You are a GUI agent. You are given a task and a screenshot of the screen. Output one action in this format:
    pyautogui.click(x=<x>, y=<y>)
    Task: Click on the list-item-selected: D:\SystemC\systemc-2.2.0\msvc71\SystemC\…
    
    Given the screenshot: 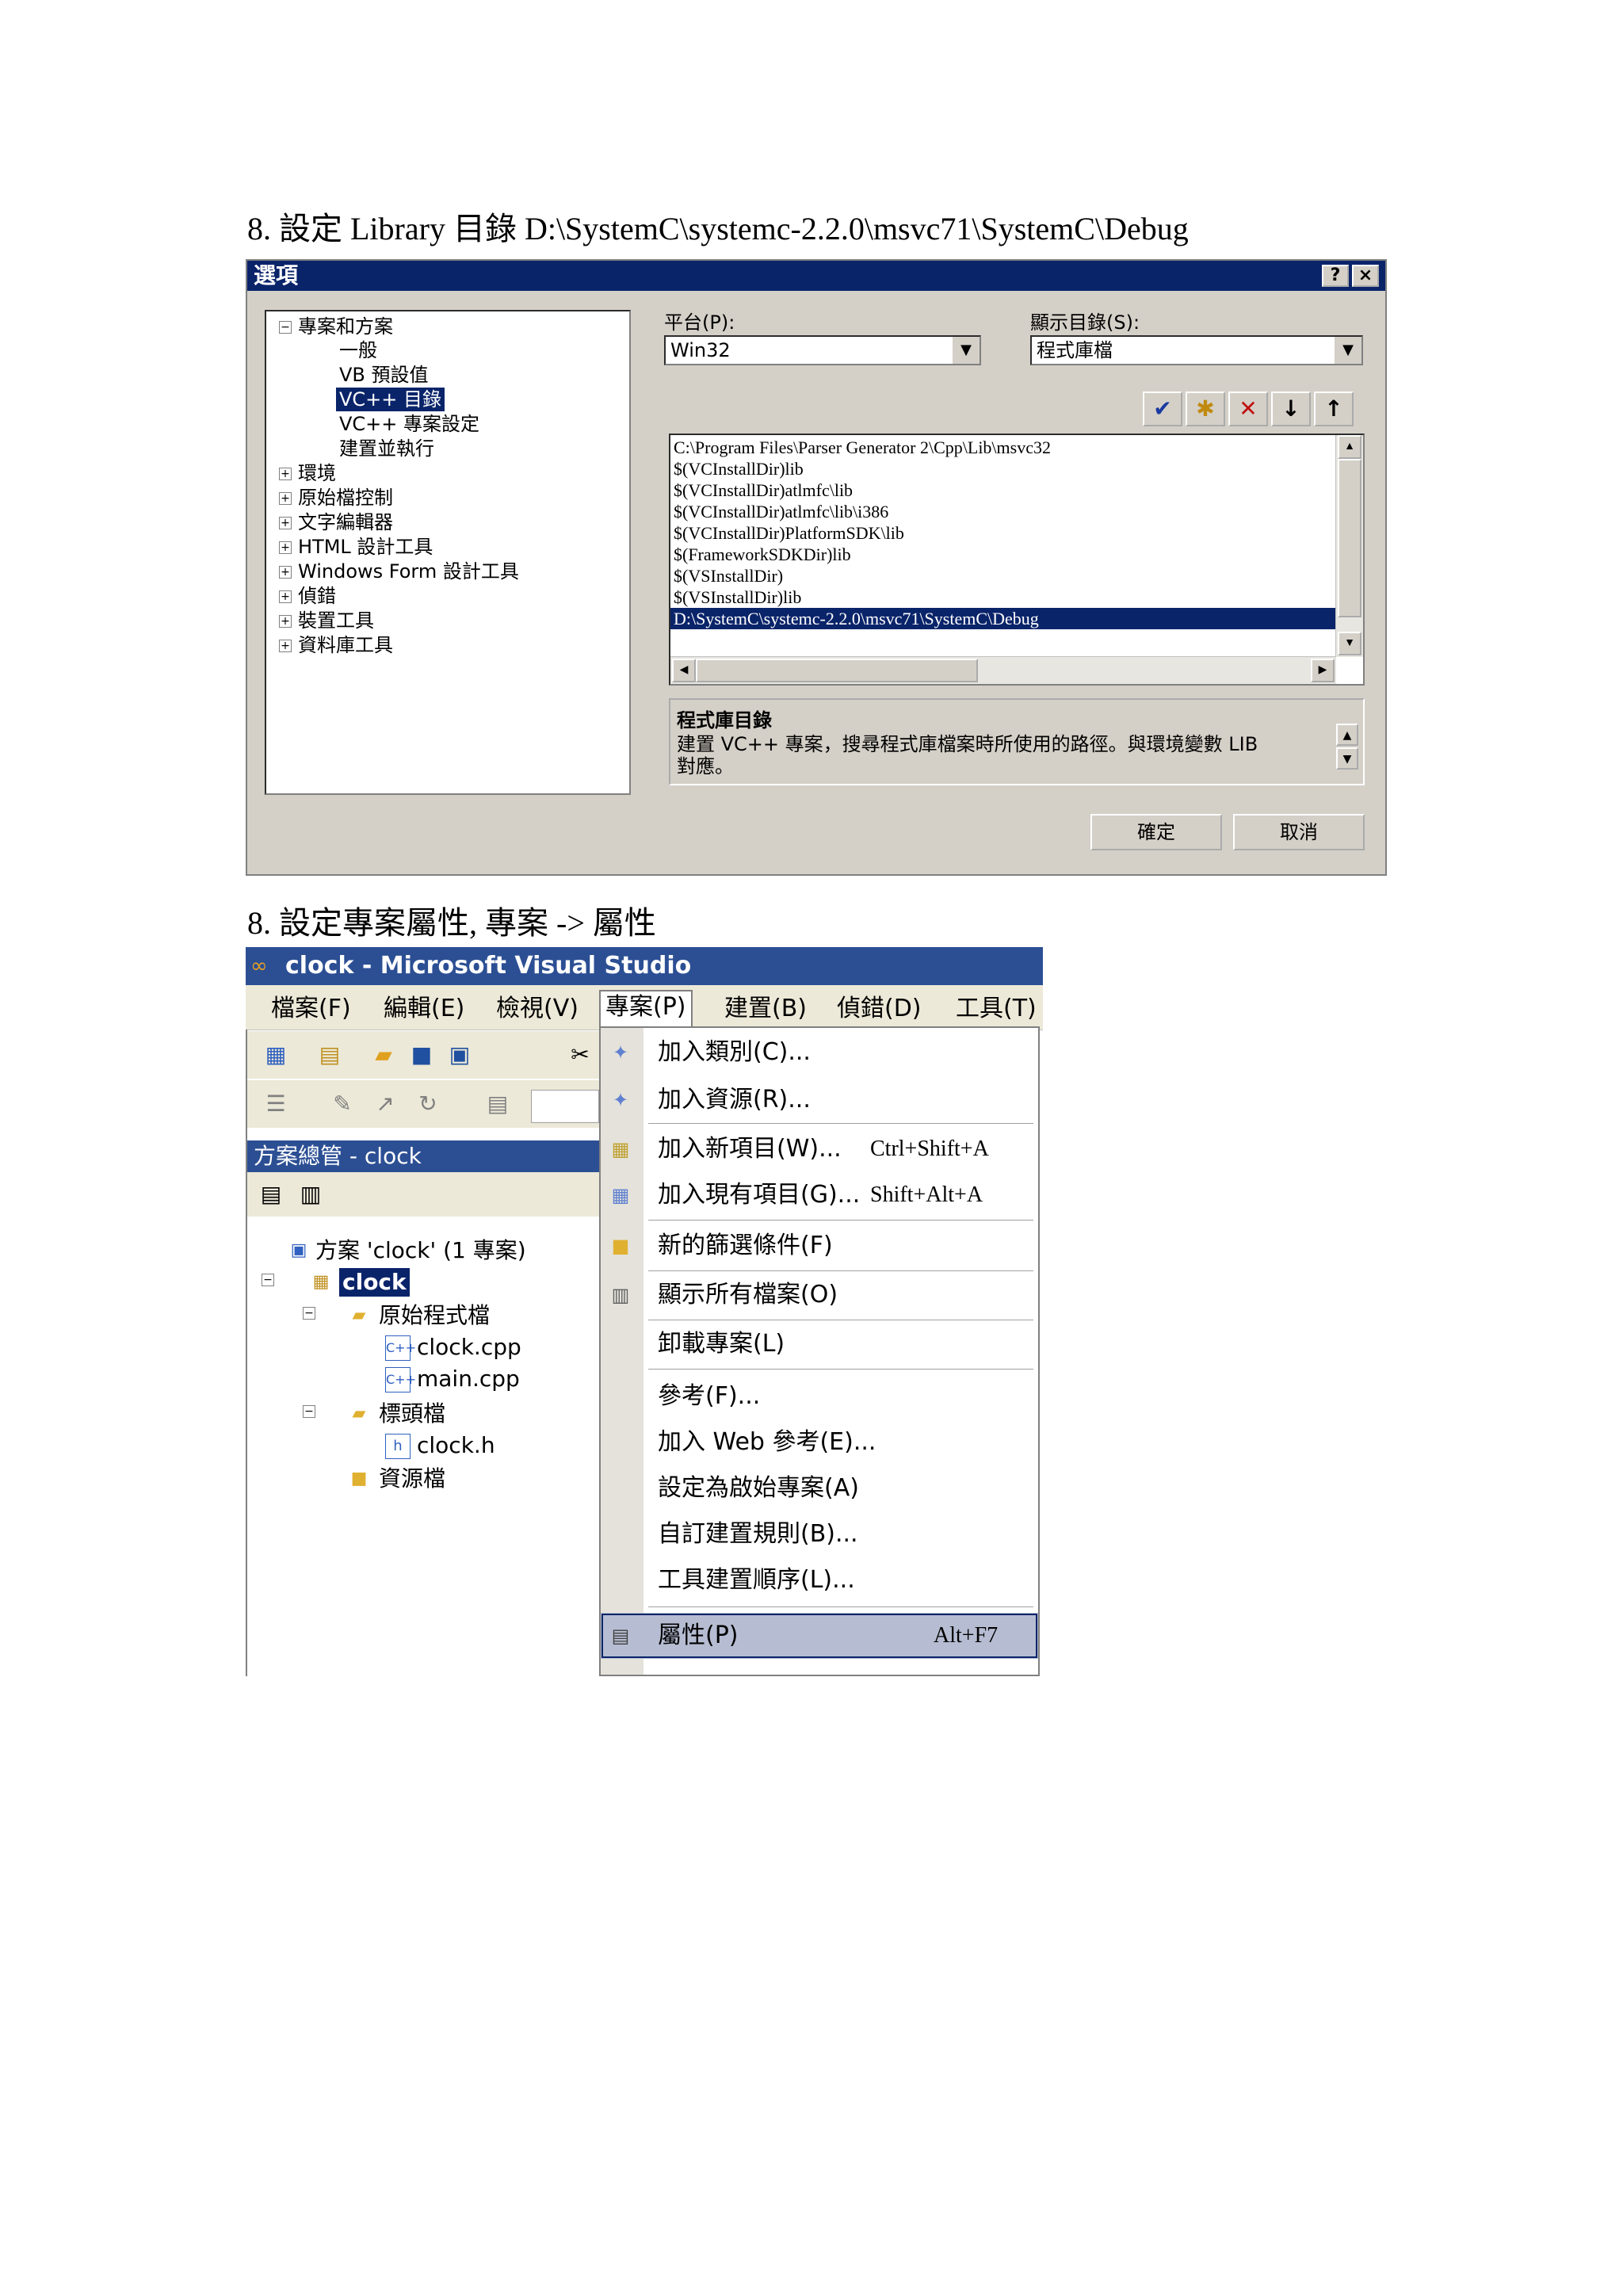 What is the action you would take?
    pyautogui.click(x=1003, y=618)
    